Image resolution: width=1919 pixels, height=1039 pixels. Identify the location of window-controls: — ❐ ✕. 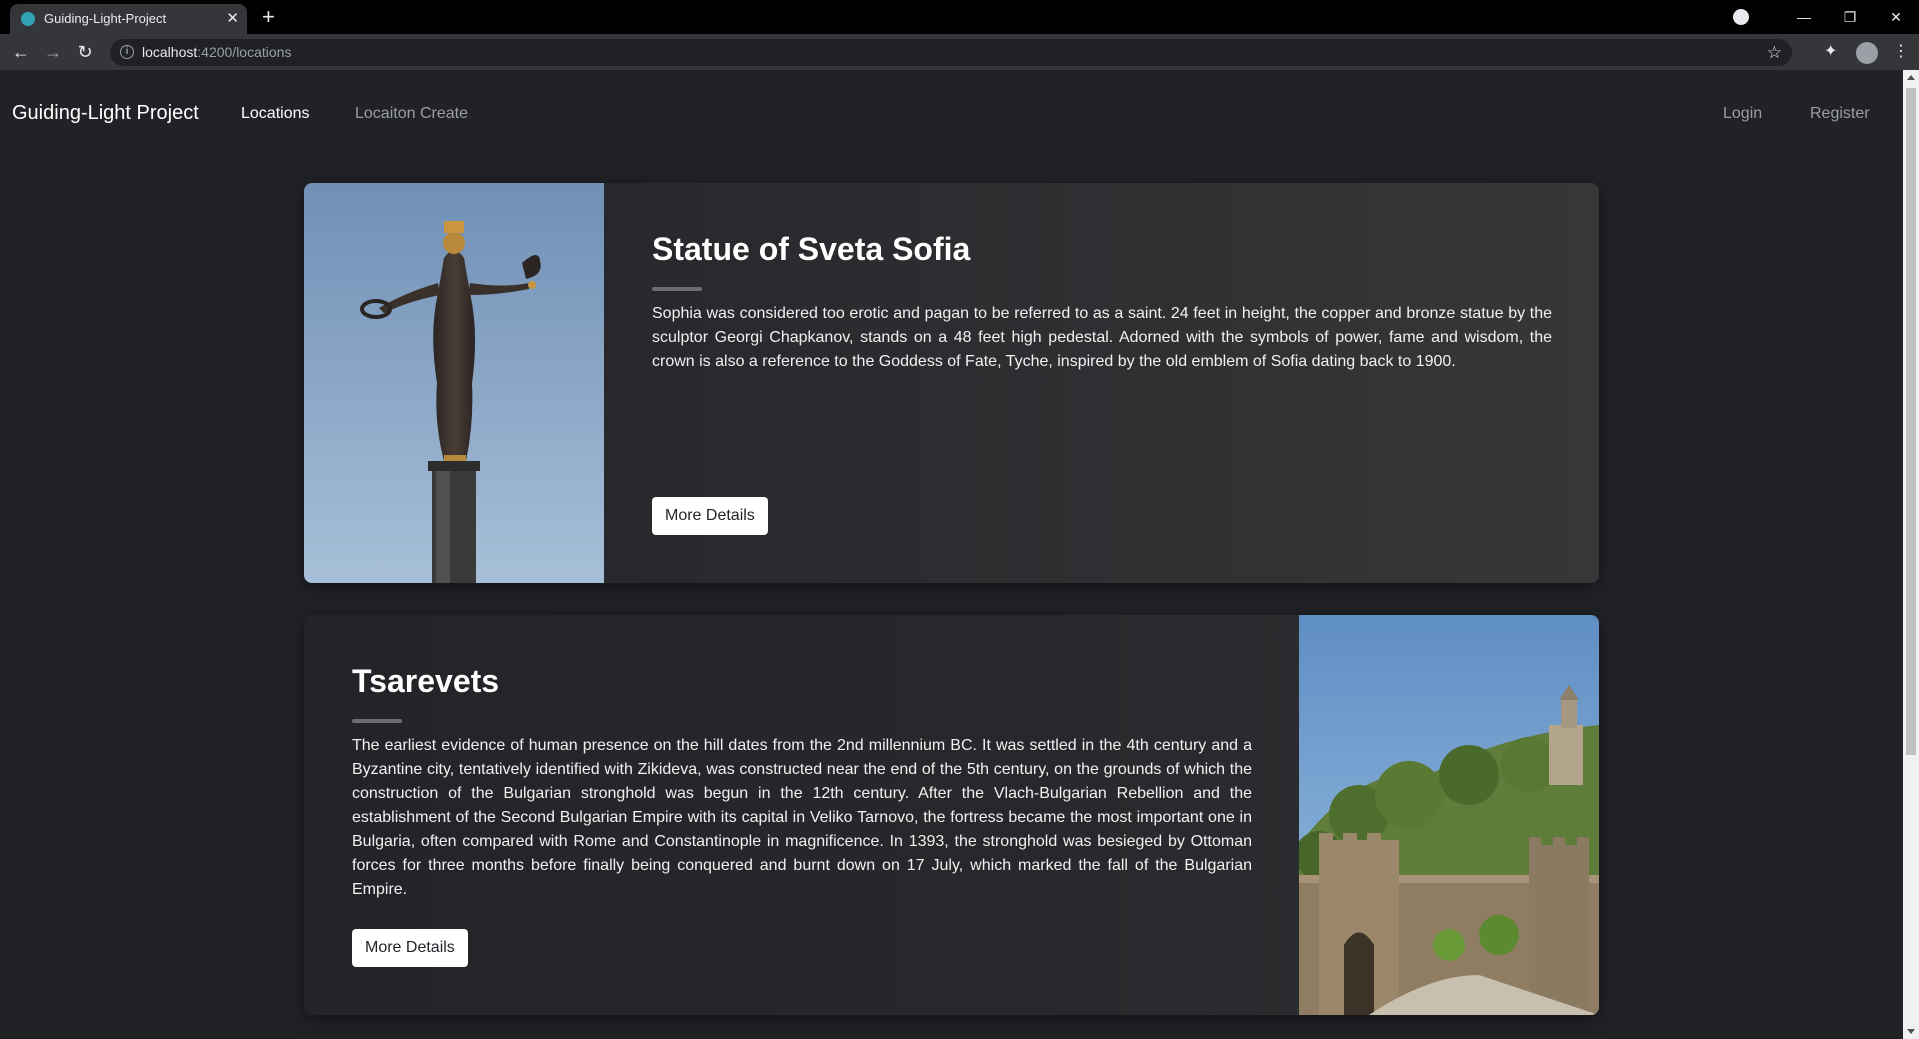
(1826, 17).